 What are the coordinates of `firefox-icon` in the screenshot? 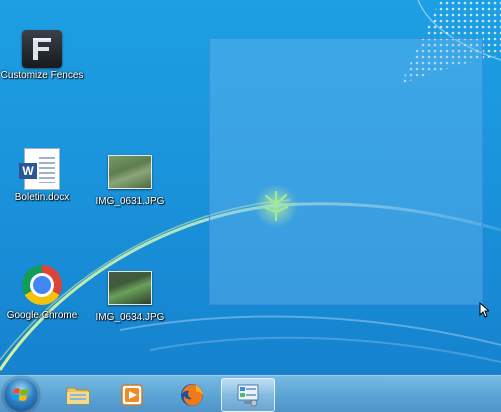 It's located at (192, 395).